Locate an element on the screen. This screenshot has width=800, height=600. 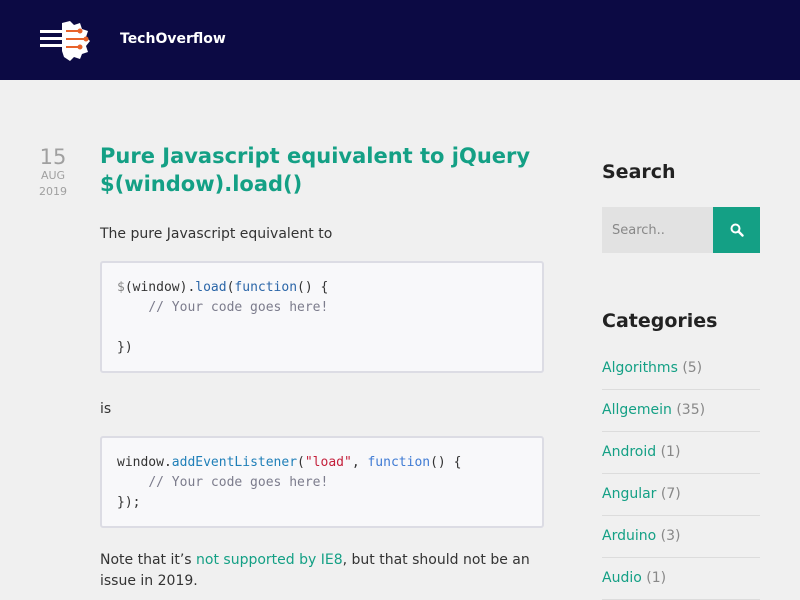
category-link: Arduino is located at coordinates (629, 536).